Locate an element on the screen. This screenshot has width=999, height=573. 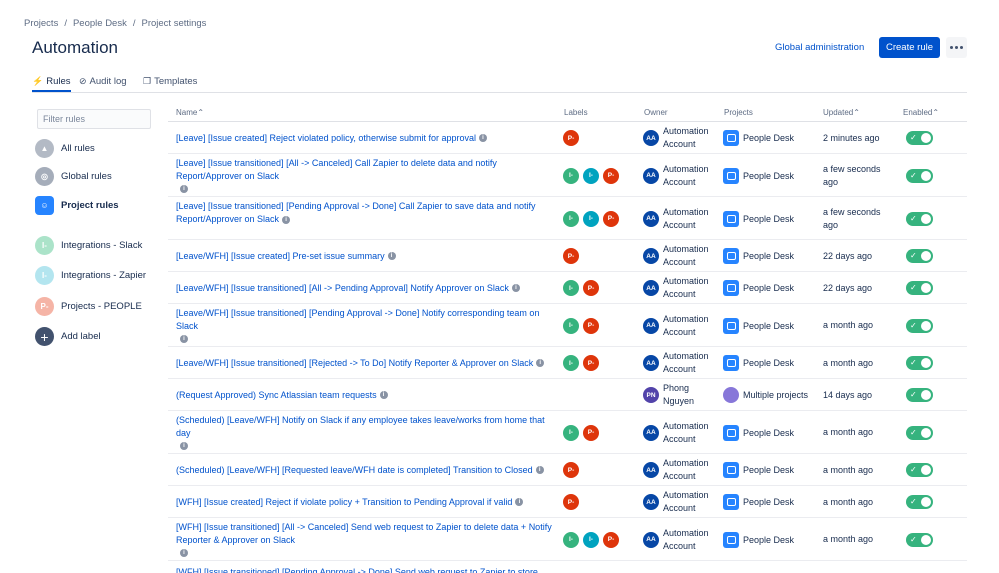
sidebar-item-projects-people: P- Projects - PEOPLE is located at coordinates (88, 306).